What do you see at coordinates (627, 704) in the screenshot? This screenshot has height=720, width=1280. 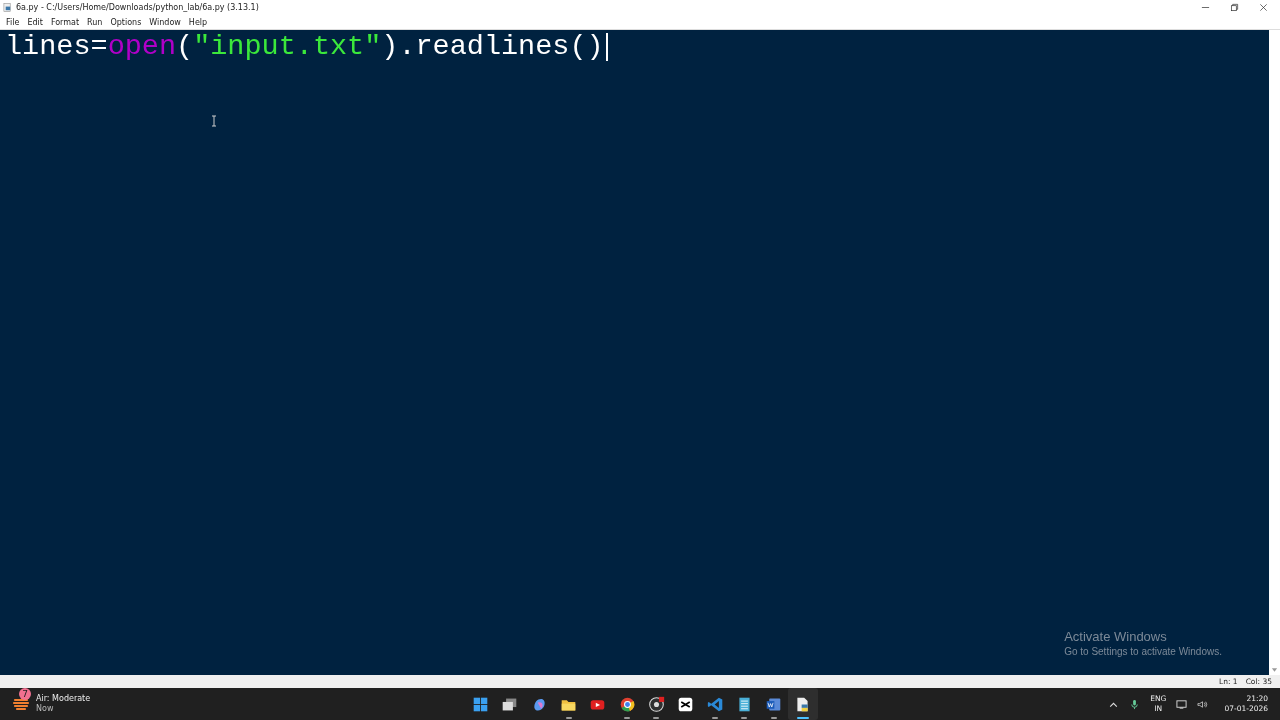 I see `browser-icon` at bounding box center [627, 704].